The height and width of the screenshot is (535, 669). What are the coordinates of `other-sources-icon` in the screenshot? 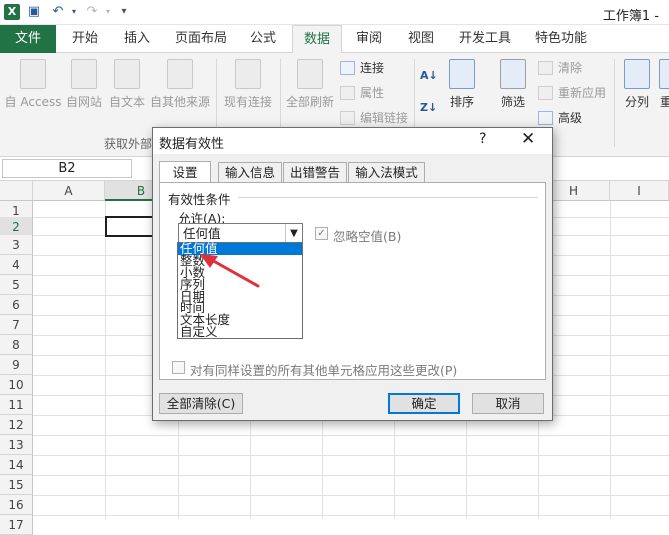 It's located at (180, 74).